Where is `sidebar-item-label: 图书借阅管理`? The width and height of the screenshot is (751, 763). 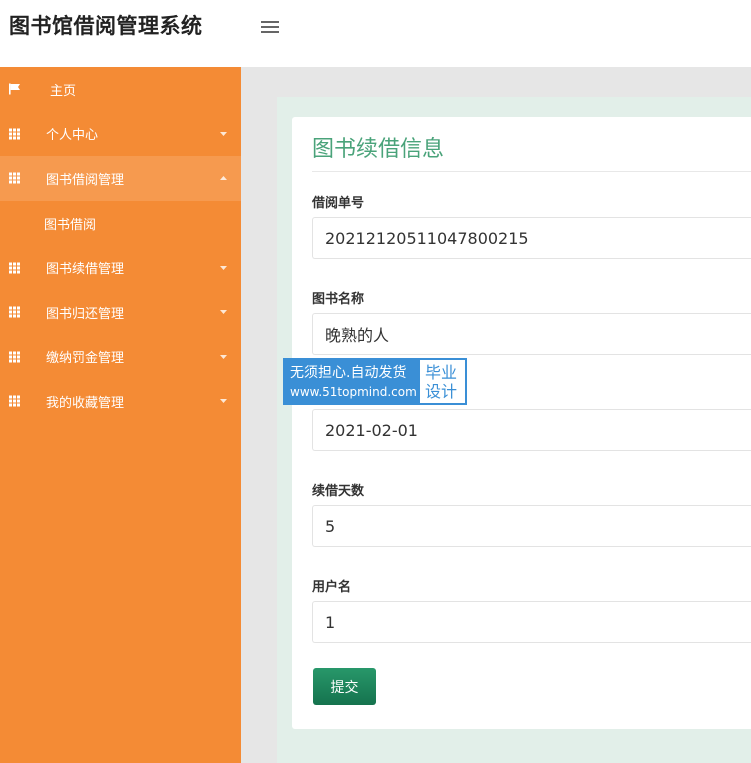
sidebar-item-label: 图书借阅管理 is located at coordinates (85, 180).